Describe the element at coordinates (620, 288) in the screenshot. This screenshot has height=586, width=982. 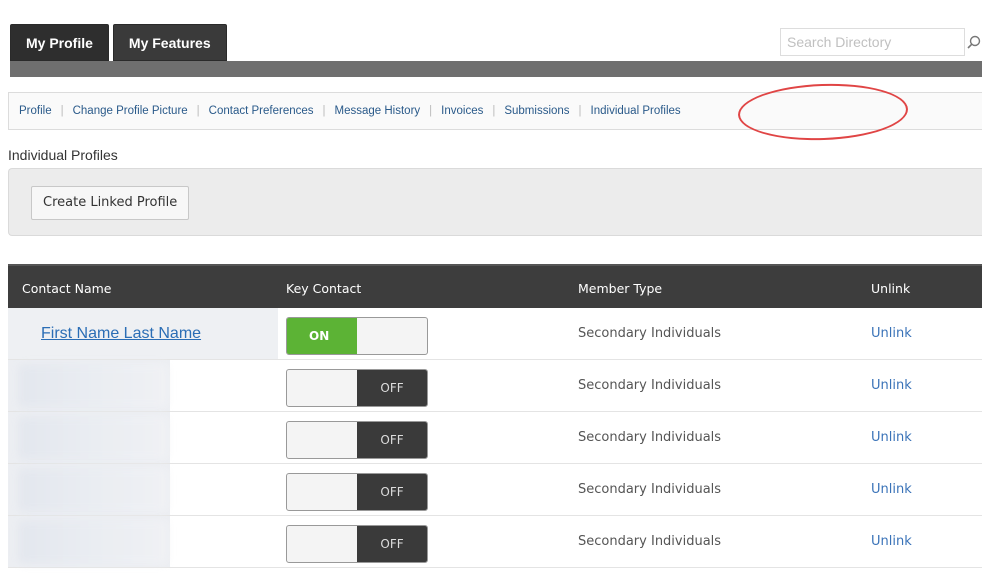
I see `column-header-member-type: Member Type` at that location.